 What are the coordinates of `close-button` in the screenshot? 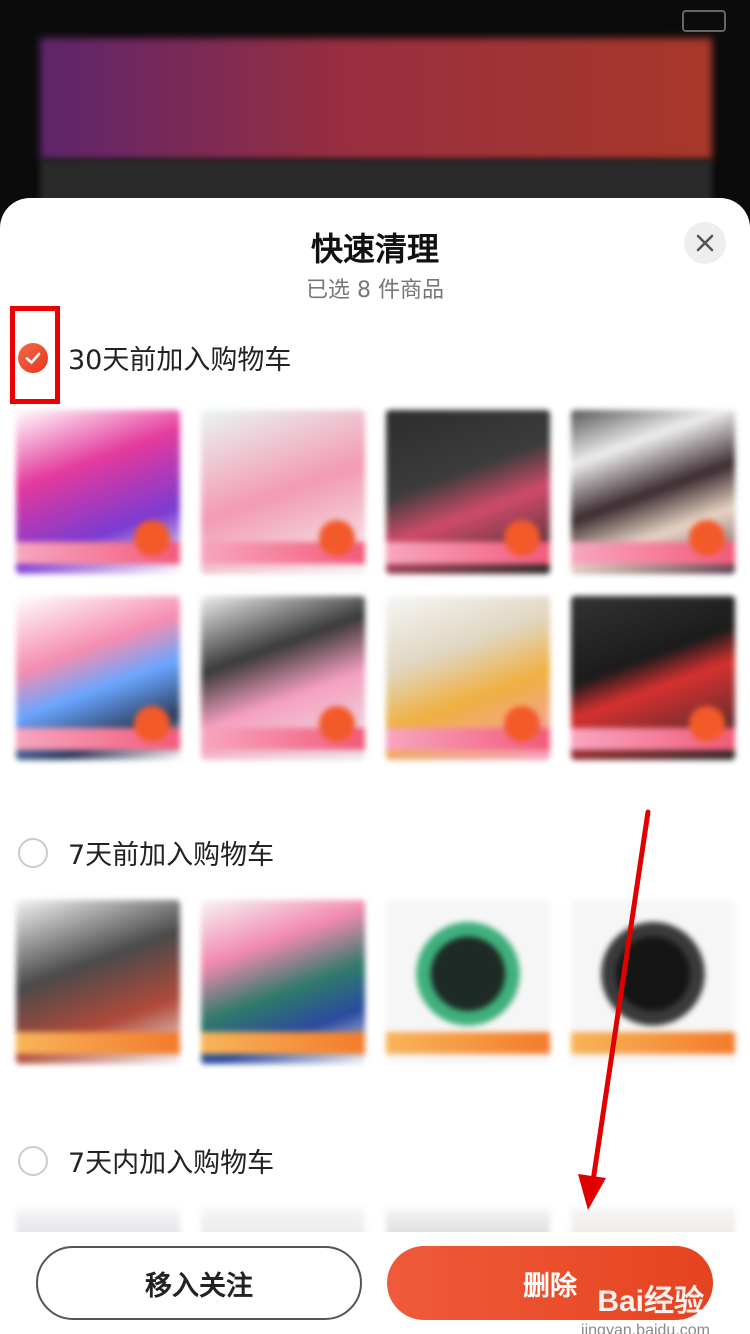 It's located at (705, 243).